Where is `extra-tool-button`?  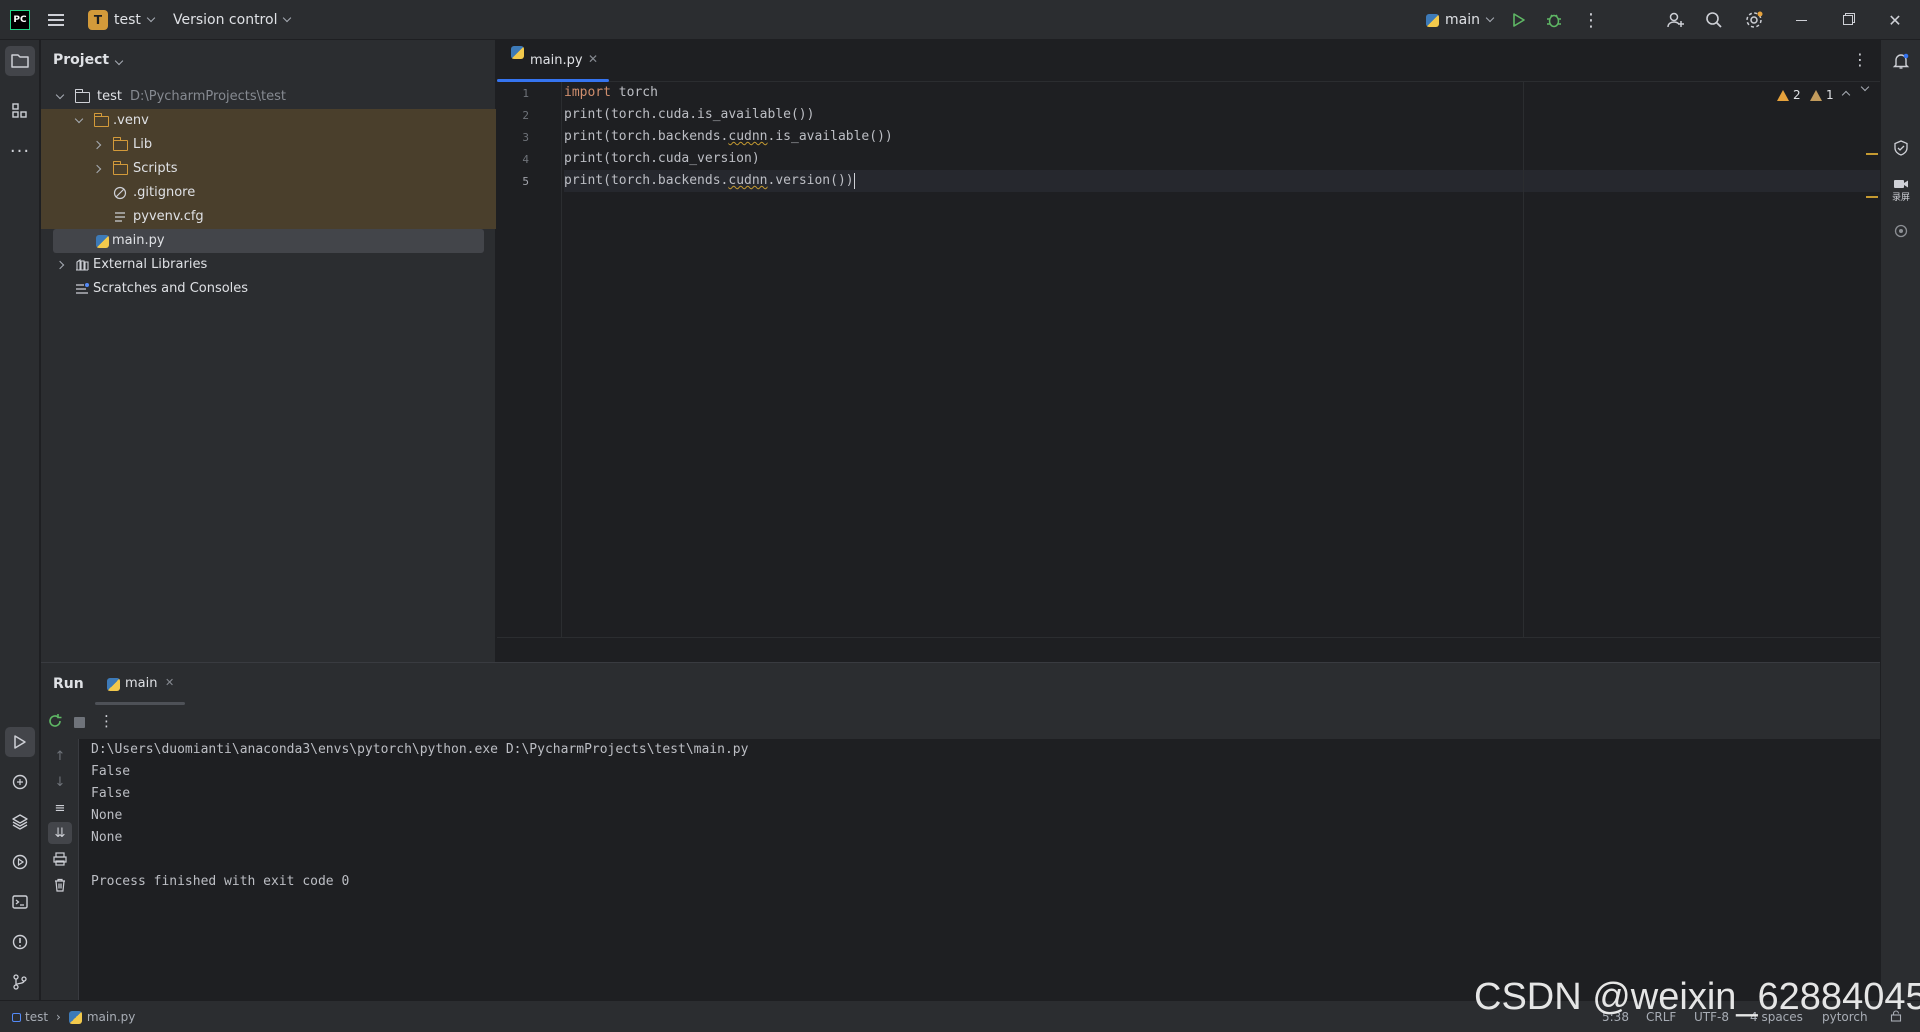
extra-tool-button is located at coordinates (1901, 231).